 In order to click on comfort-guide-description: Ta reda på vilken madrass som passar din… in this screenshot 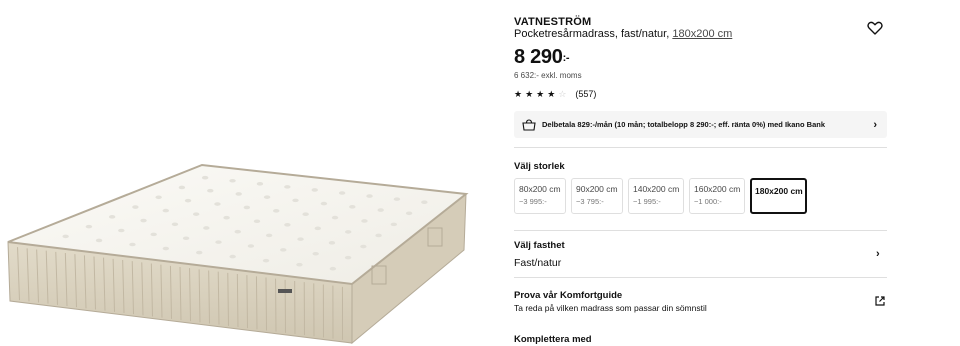, I will do `click(610, 308)`.